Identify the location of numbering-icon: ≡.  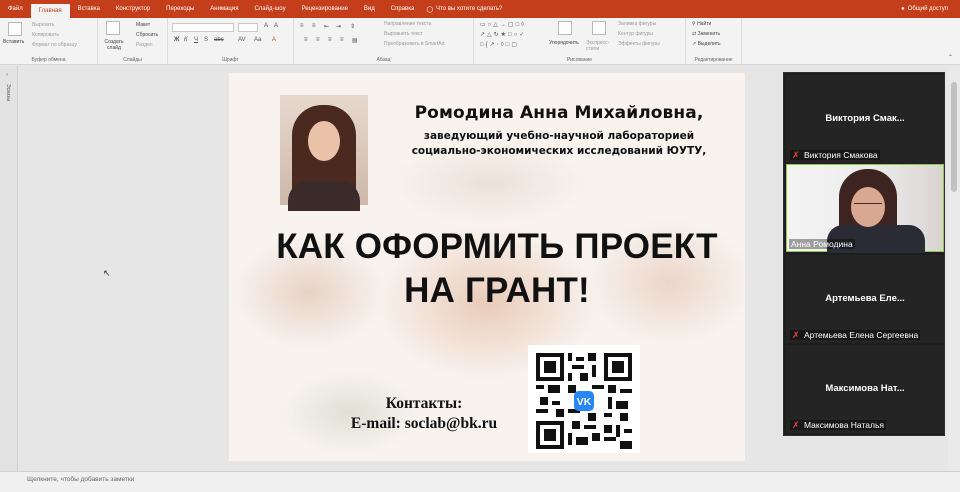
(314, 26).